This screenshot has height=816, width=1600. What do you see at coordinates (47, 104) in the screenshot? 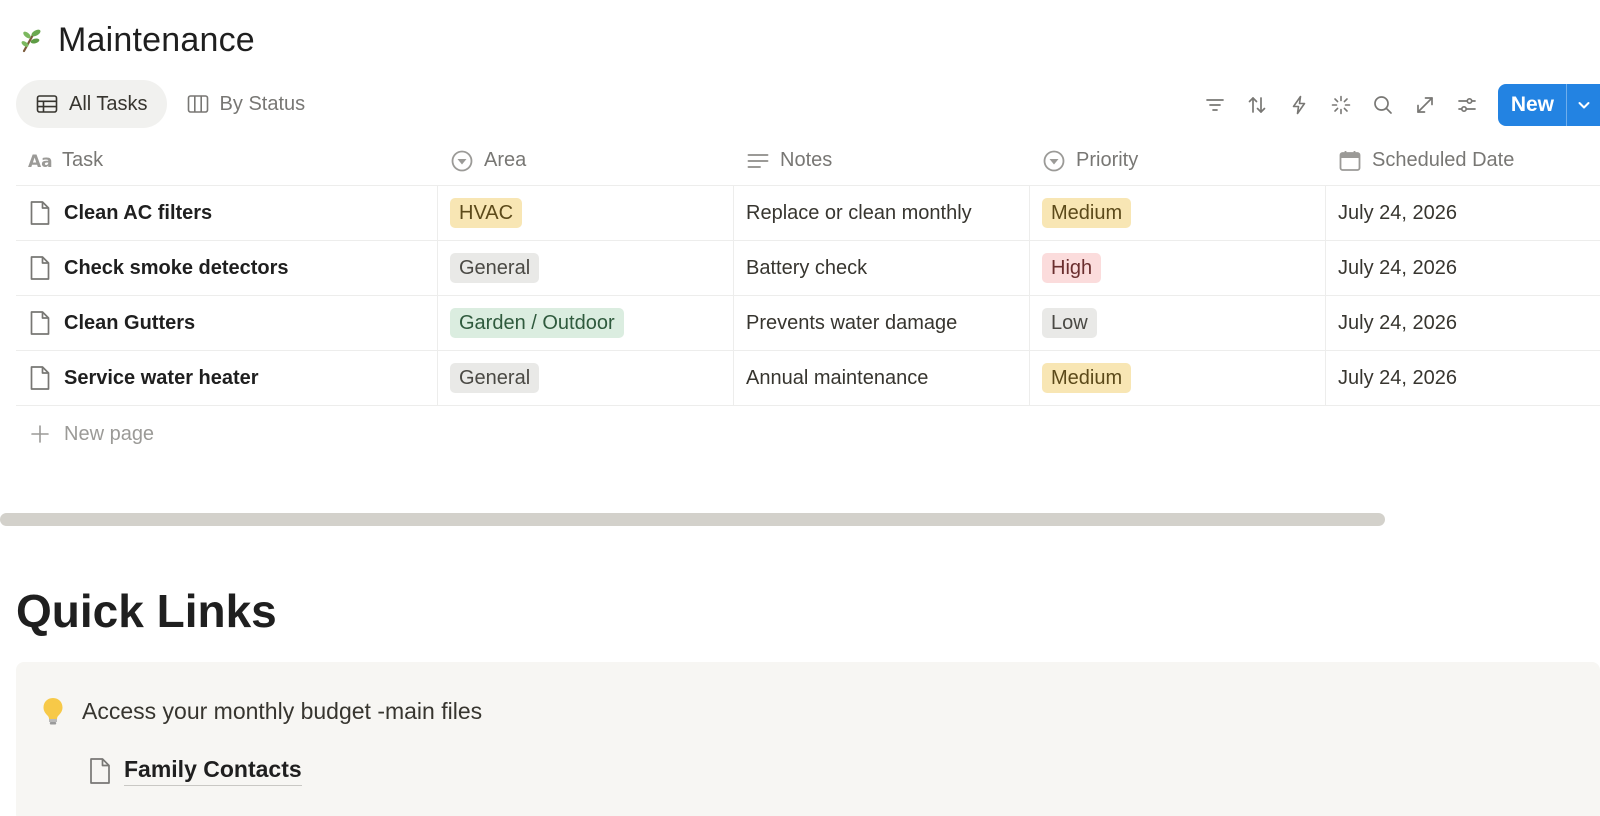
I see `table-icon` at bounding box center [47, 104].